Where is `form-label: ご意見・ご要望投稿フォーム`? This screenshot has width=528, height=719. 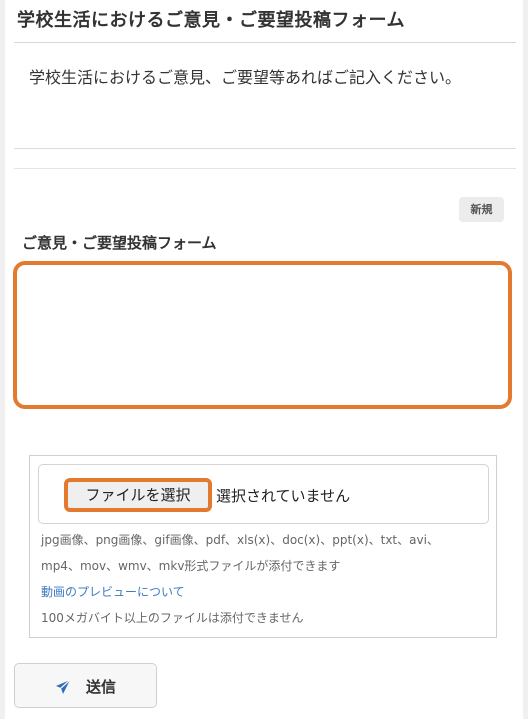
form-label: ご意見・ご要望投稿フォーム is located at coordinates (119, 243).